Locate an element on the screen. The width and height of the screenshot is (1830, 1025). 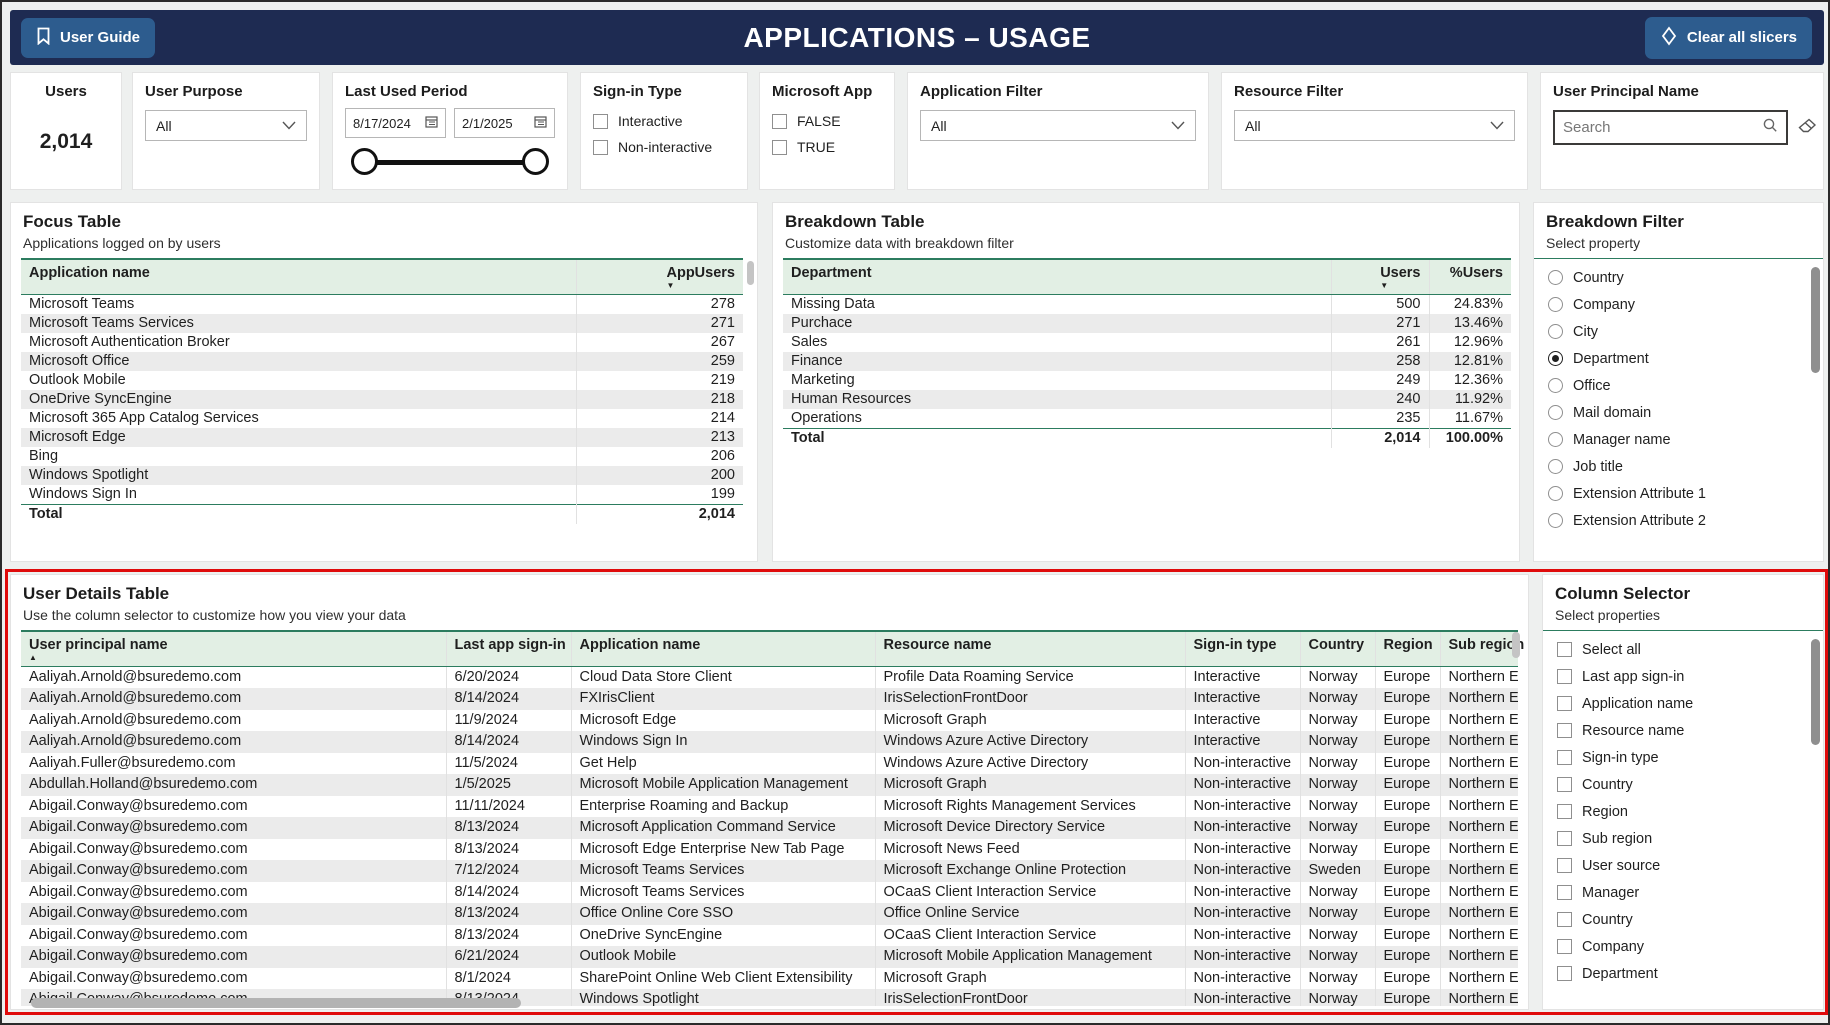
table-row: Sales 261 12.96% is located at coordinates (1147, 342).